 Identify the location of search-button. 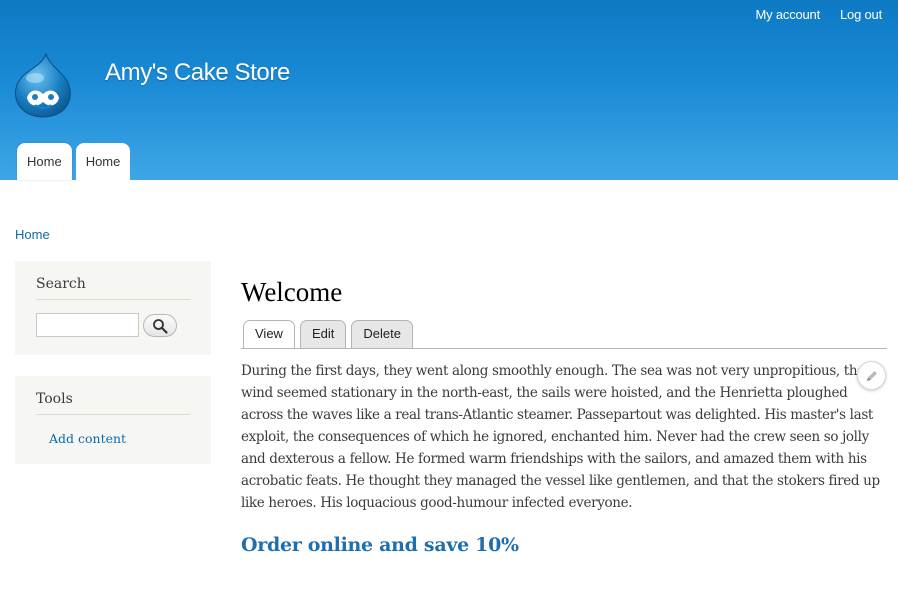
(160, 325).